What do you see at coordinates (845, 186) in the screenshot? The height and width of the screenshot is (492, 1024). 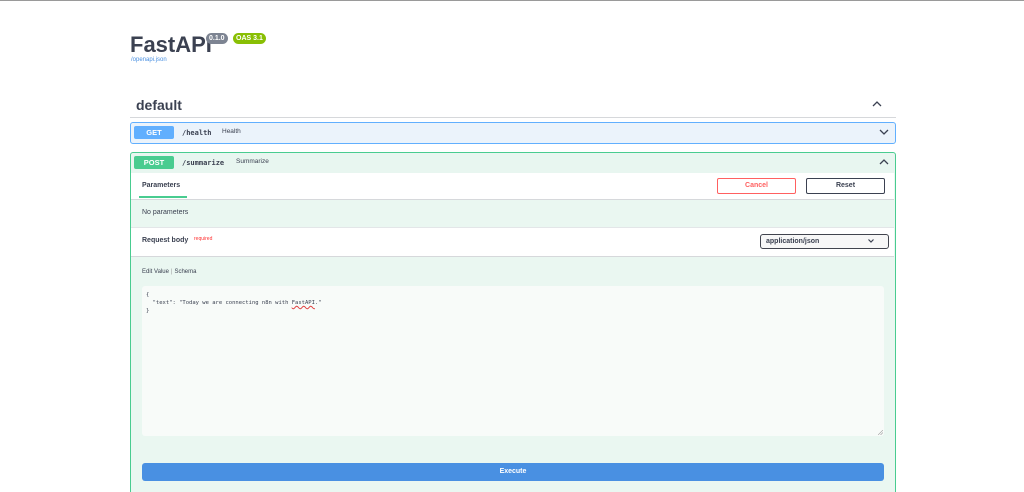 I see `reset-button: Reset` at bounding box center [845, 186].